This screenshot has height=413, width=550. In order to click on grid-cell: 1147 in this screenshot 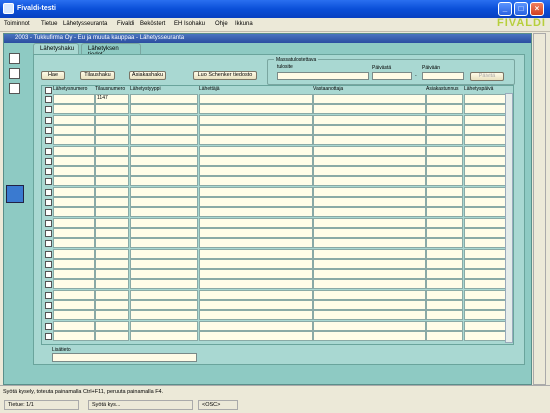, I will do `click(112, 99)`.